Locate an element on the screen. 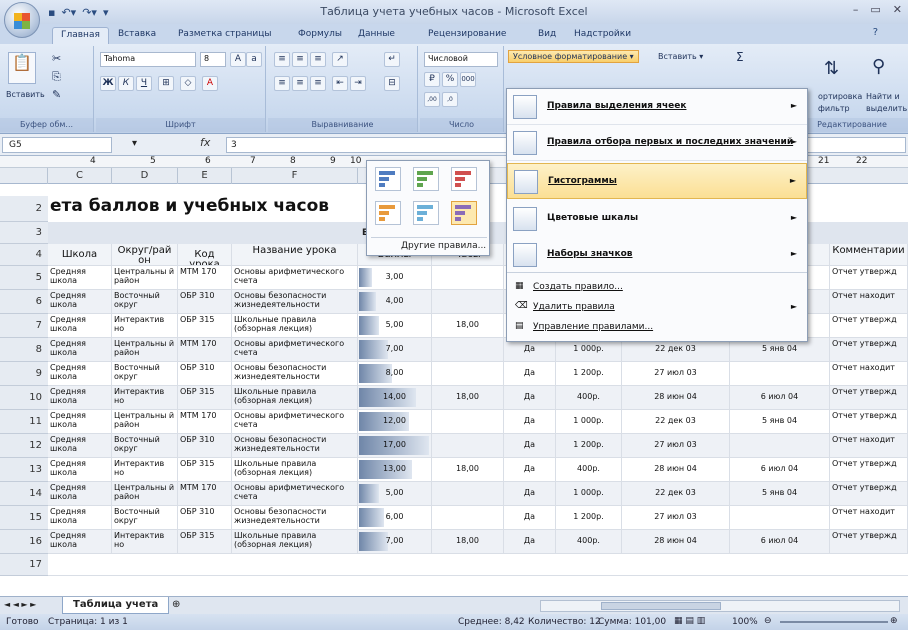 The height and width of the screenshot is (630, 908). grow-font-icon: A is located at coordinates (238, 59).